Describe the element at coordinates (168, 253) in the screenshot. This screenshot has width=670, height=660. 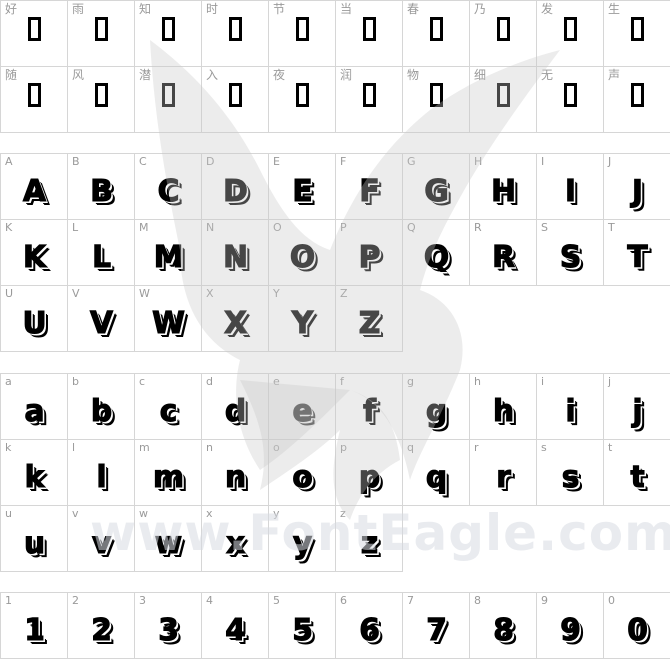
I see `glyph-cell: MM` at that location.